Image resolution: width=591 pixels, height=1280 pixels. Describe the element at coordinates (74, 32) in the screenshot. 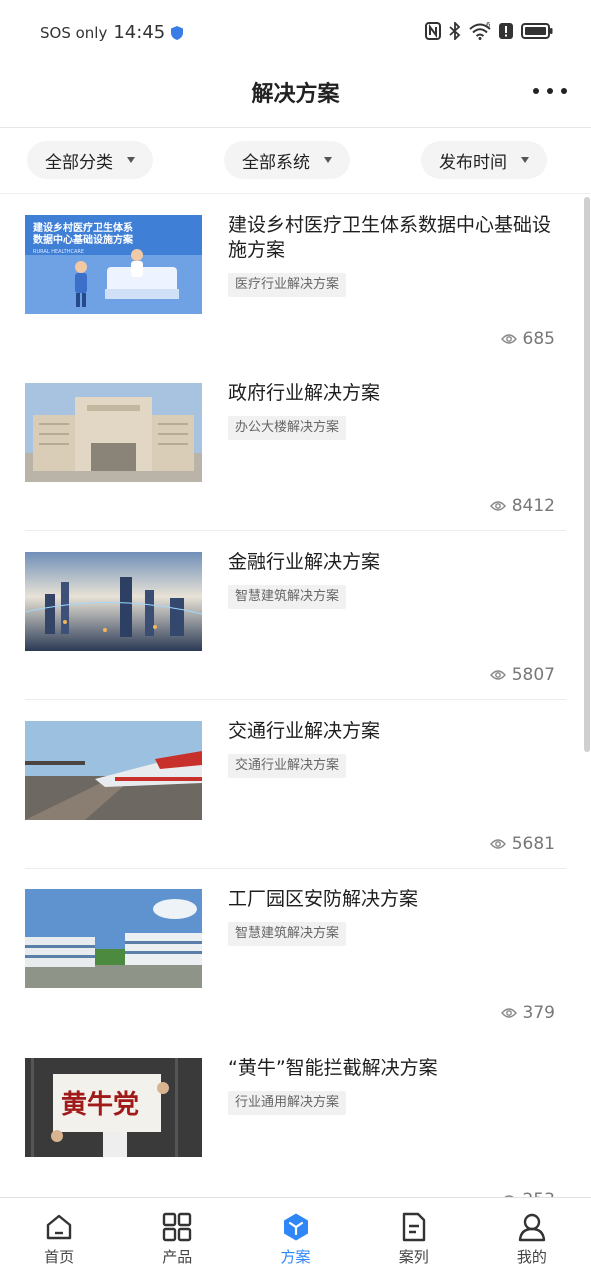

I see `carrier-status: SOS only` at that location.